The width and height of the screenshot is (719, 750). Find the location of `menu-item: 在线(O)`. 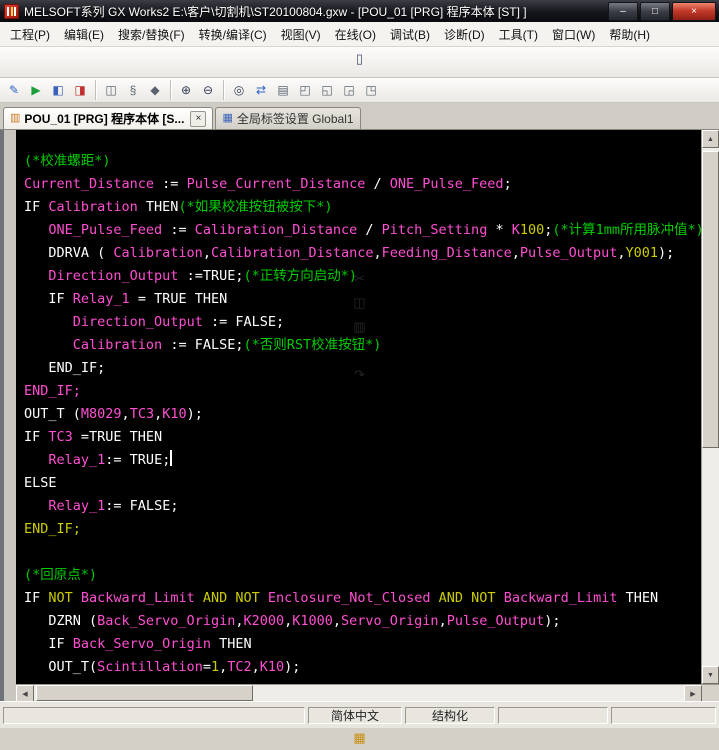

menu-item: 在线(O) is located at coordinates (355, 34).